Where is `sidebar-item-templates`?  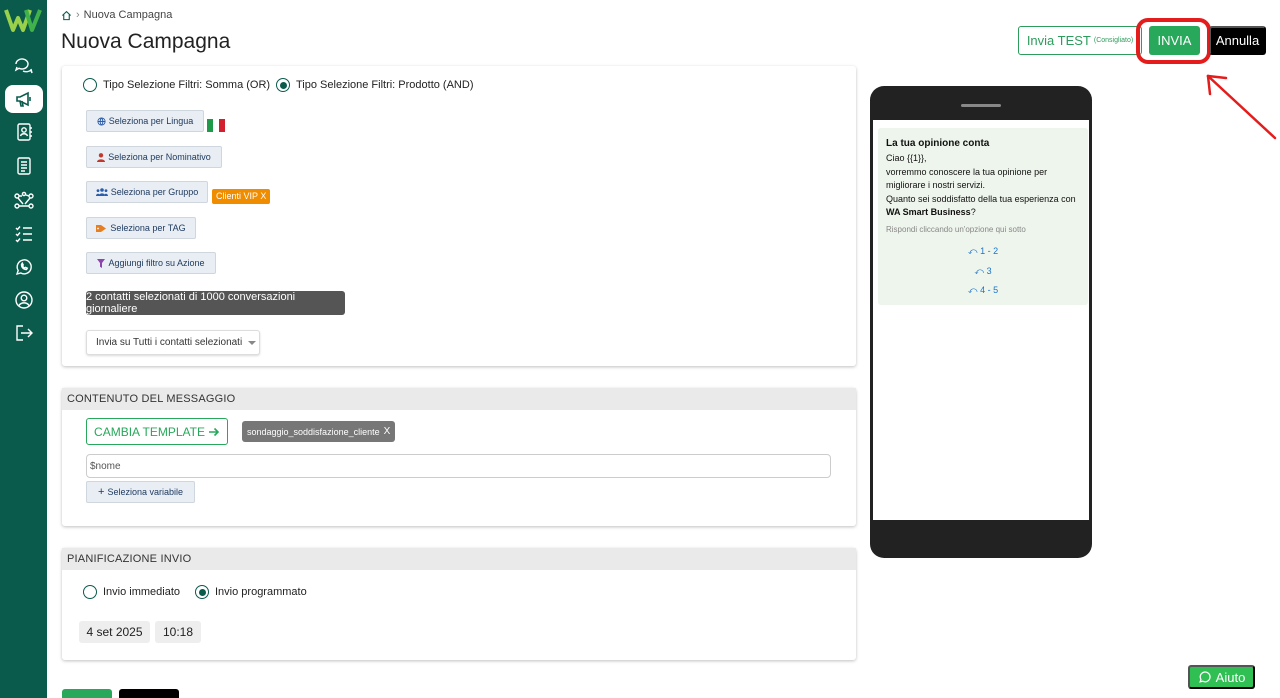 sidebar-item-templates is located at coordinates (23, 166).